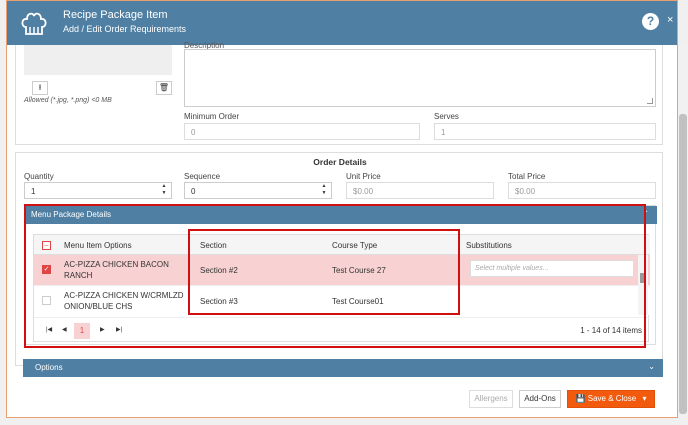 The width and height of the screenshot is (688, 425). I want to click on quantity-stepper: 1 ▲ ▼, so click(98, 190).